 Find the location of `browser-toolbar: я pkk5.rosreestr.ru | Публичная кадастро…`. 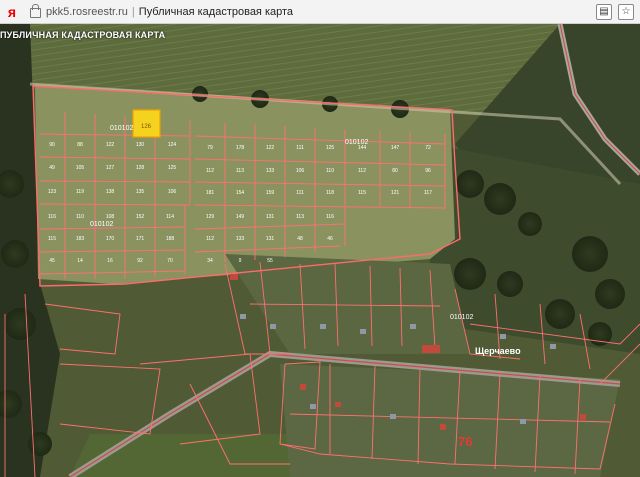

browser-toolbar: я pkk5.rosreestr.ru | Публичная кадастро… is located at coordinates (320, 12).